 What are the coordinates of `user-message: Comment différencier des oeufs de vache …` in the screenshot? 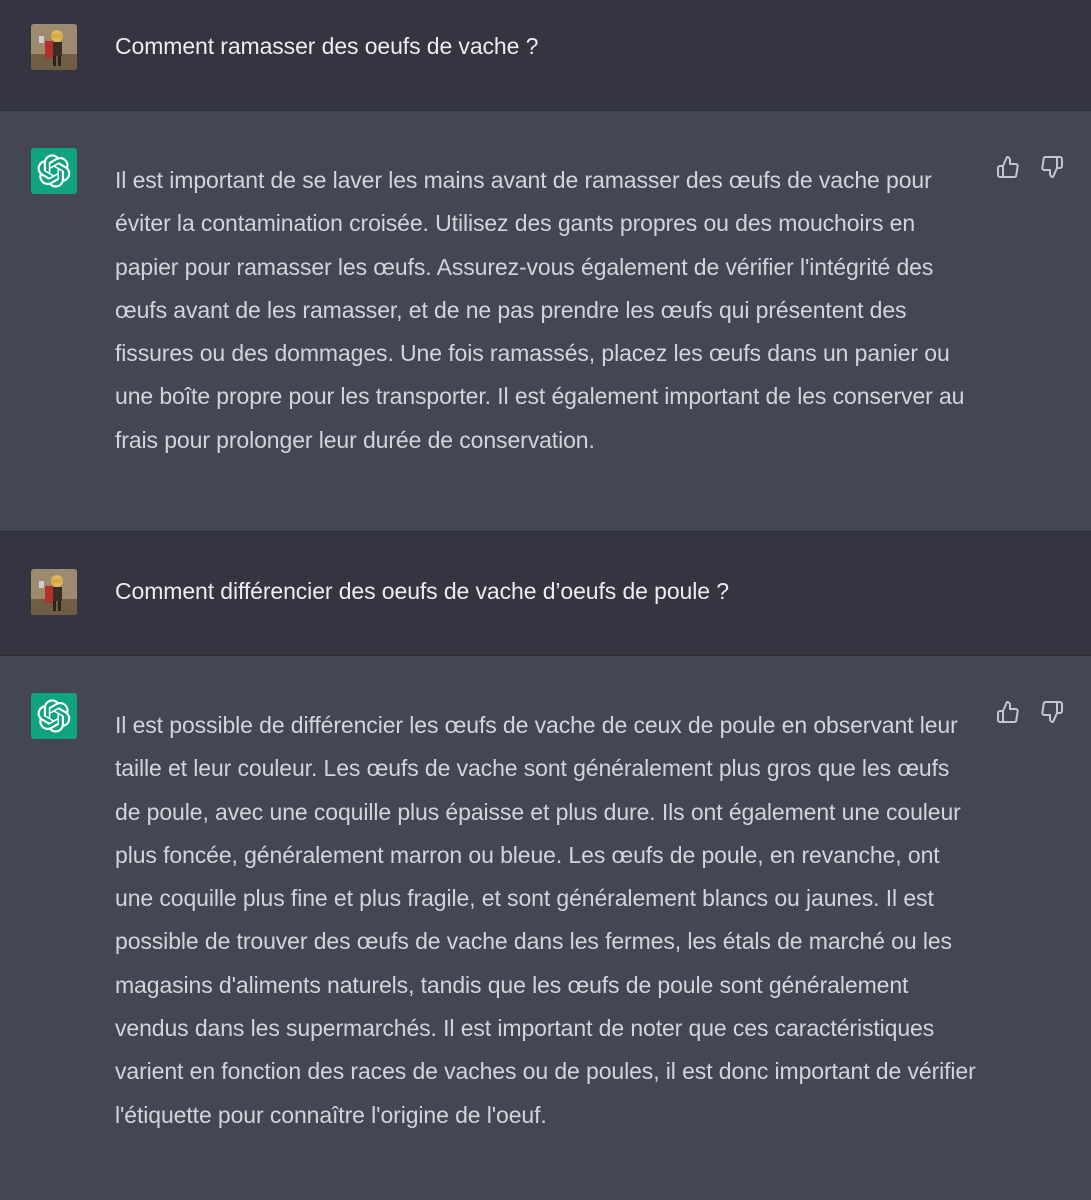 It's located at (545, 594).